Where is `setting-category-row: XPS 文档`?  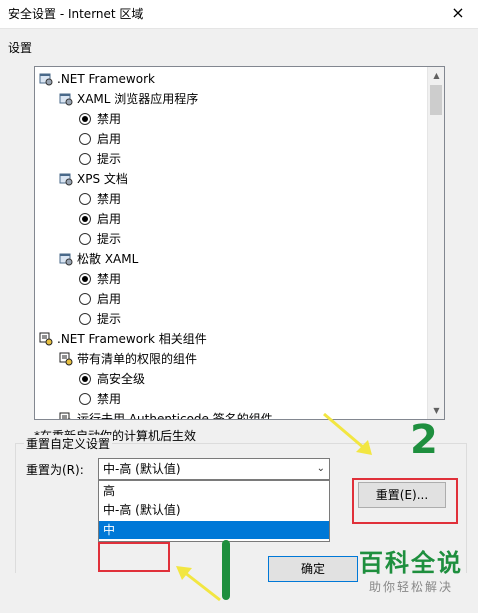 setting-category-row: XPS 文档 is located at coordinates (93, 179).